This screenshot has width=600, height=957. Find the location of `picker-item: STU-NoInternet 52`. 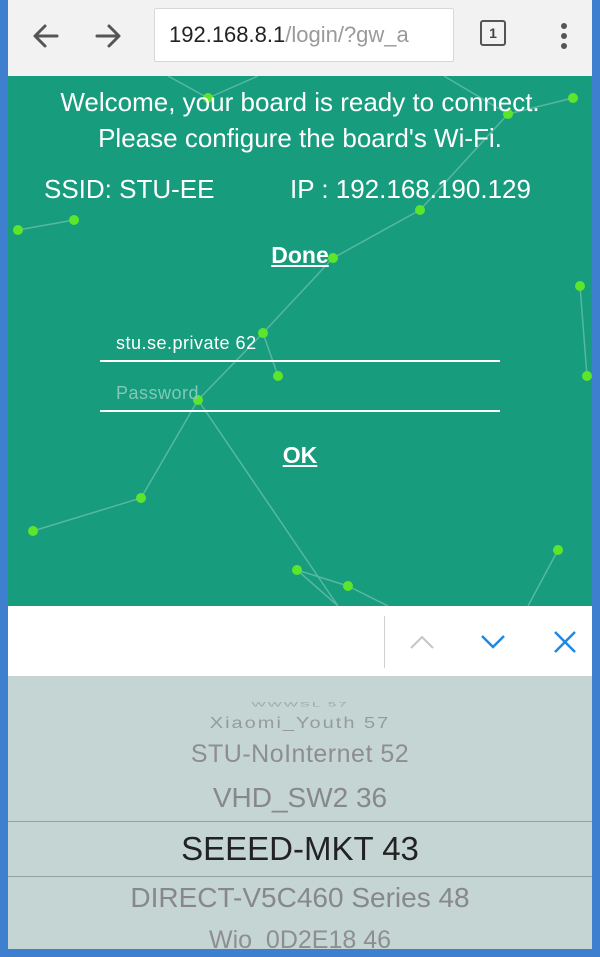

picker-item: STU-NoInternet 52 is located at coordinates (300, 754).